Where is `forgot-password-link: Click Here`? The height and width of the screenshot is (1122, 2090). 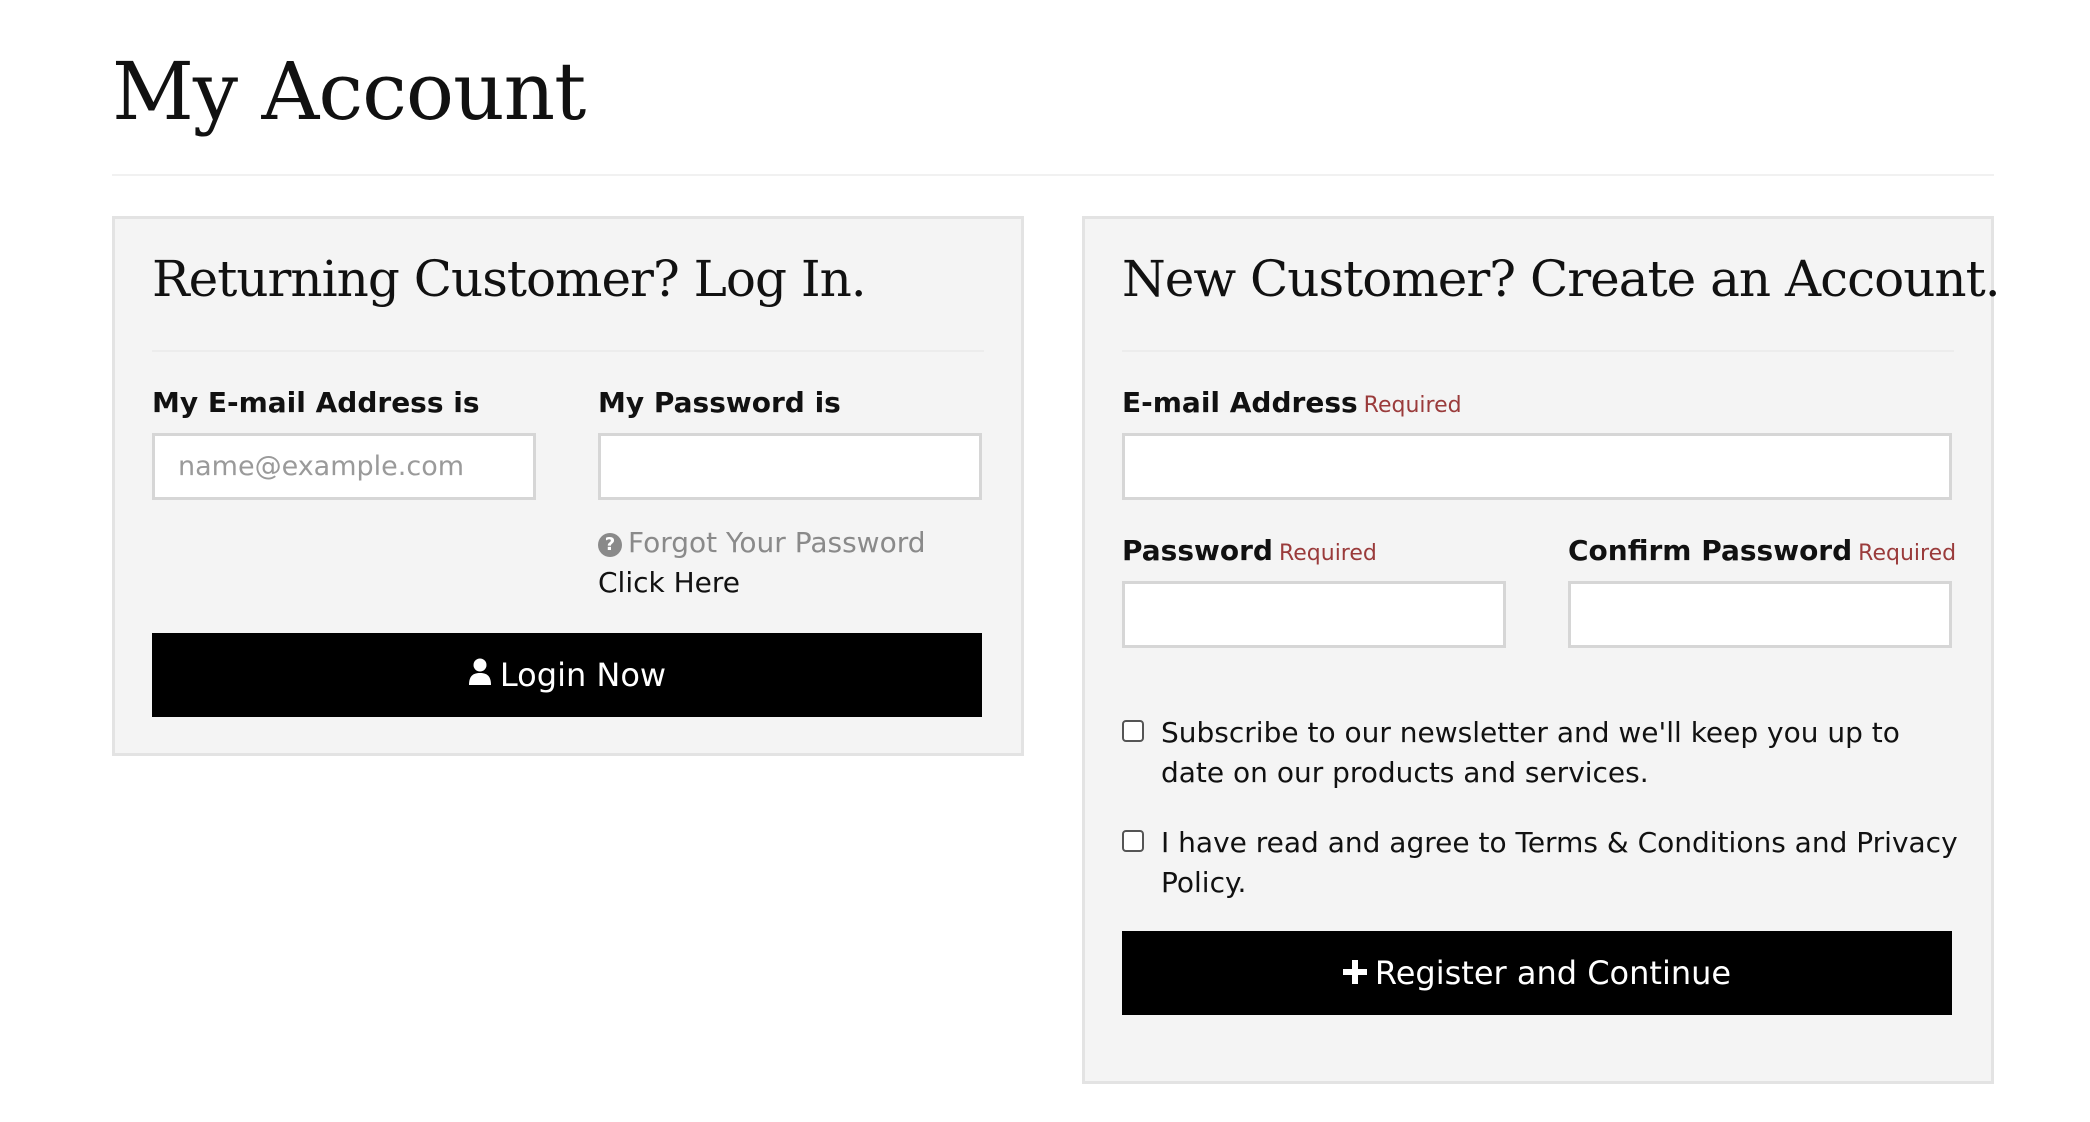 forgot-password-link: Click Here is located at coordinates (669, 582).